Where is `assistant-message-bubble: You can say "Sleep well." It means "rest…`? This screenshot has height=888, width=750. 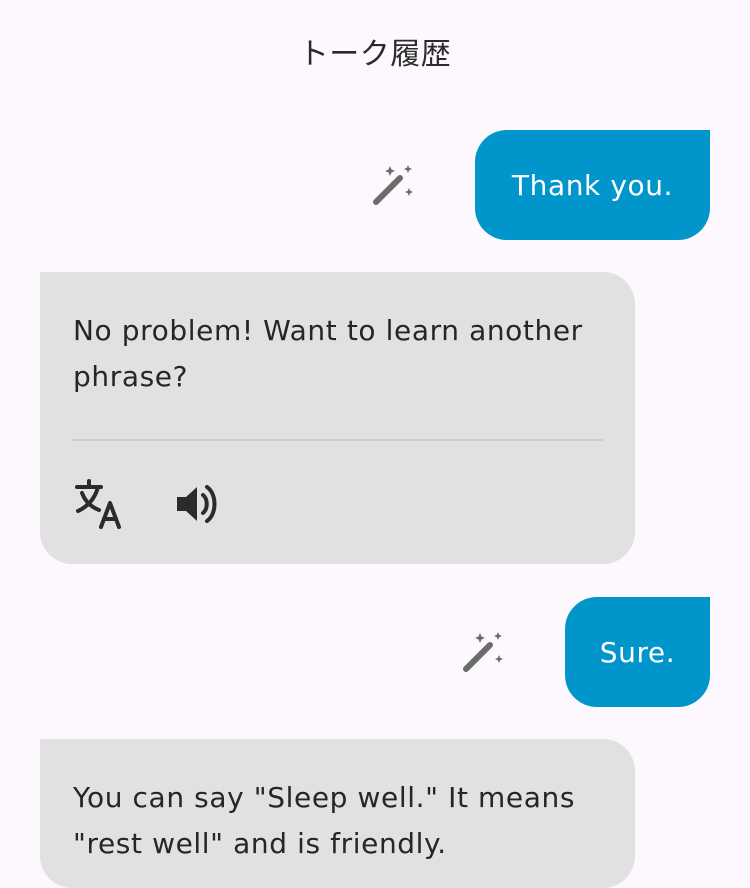
assistant-message-bubble: You can say "Sleep well." It means "rest… is located at coordinates (337, 813).